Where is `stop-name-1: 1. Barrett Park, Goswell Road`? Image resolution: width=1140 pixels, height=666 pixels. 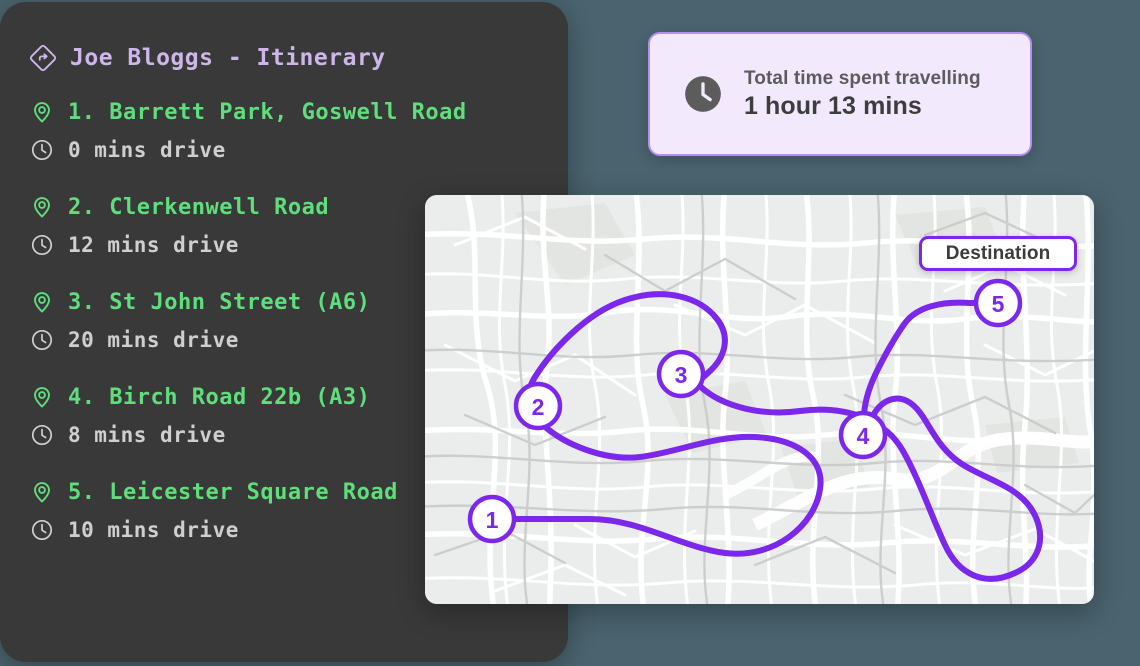 stop-name-1: 1. Barrett Park, Goswell Road is located at coordinates (267, 112).